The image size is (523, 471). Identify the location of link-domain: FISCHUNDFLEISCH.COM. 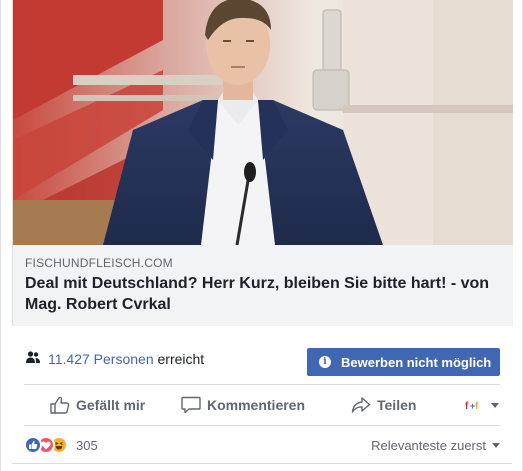
(99, 263).